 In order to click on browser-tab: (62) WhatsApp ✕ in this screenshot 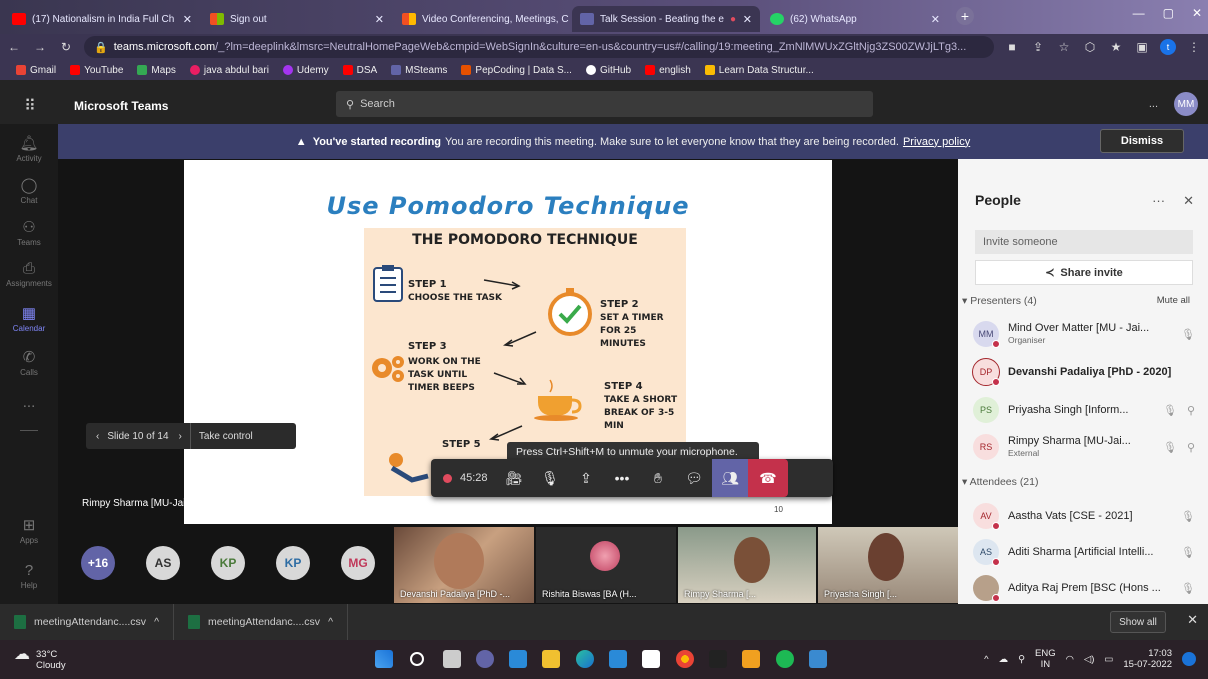, I will do `click(855, 19)`.